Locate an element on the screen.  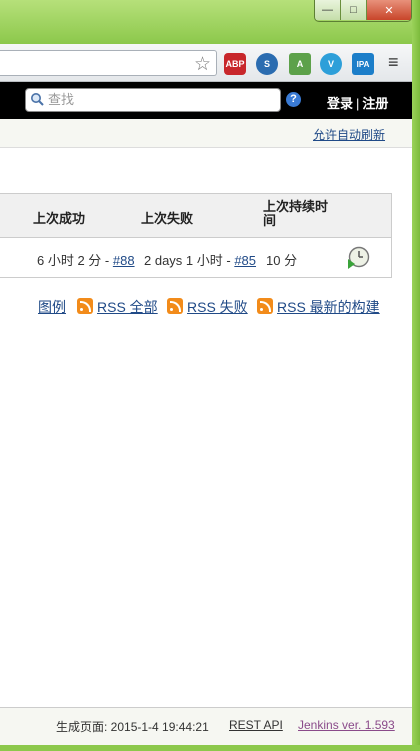
last-success-build-link: #88 is located at coordinates (124, 260).